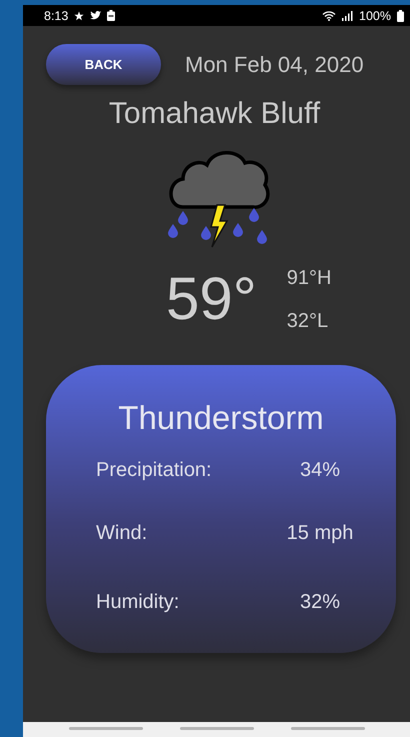 The image size is (410, 737). I want to click on battery-icon, so click(400, 16).